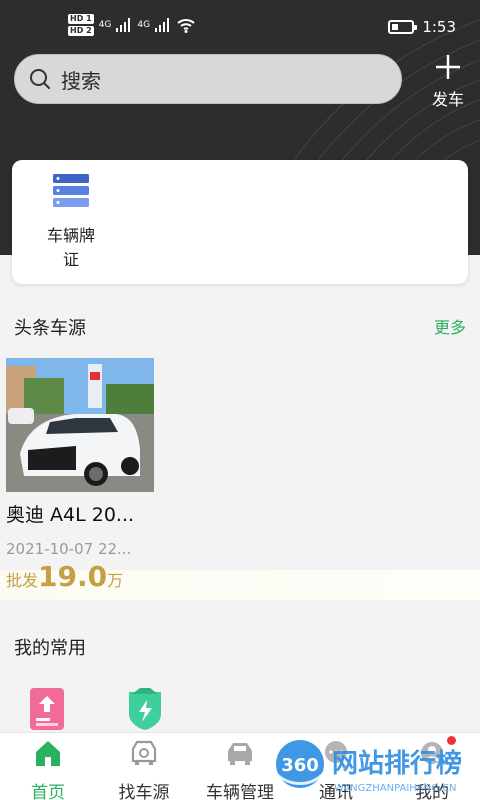  Describe the element at coordinates (81, 31) in the screenshot. I see `sim2-badge: HD 2` at that location.